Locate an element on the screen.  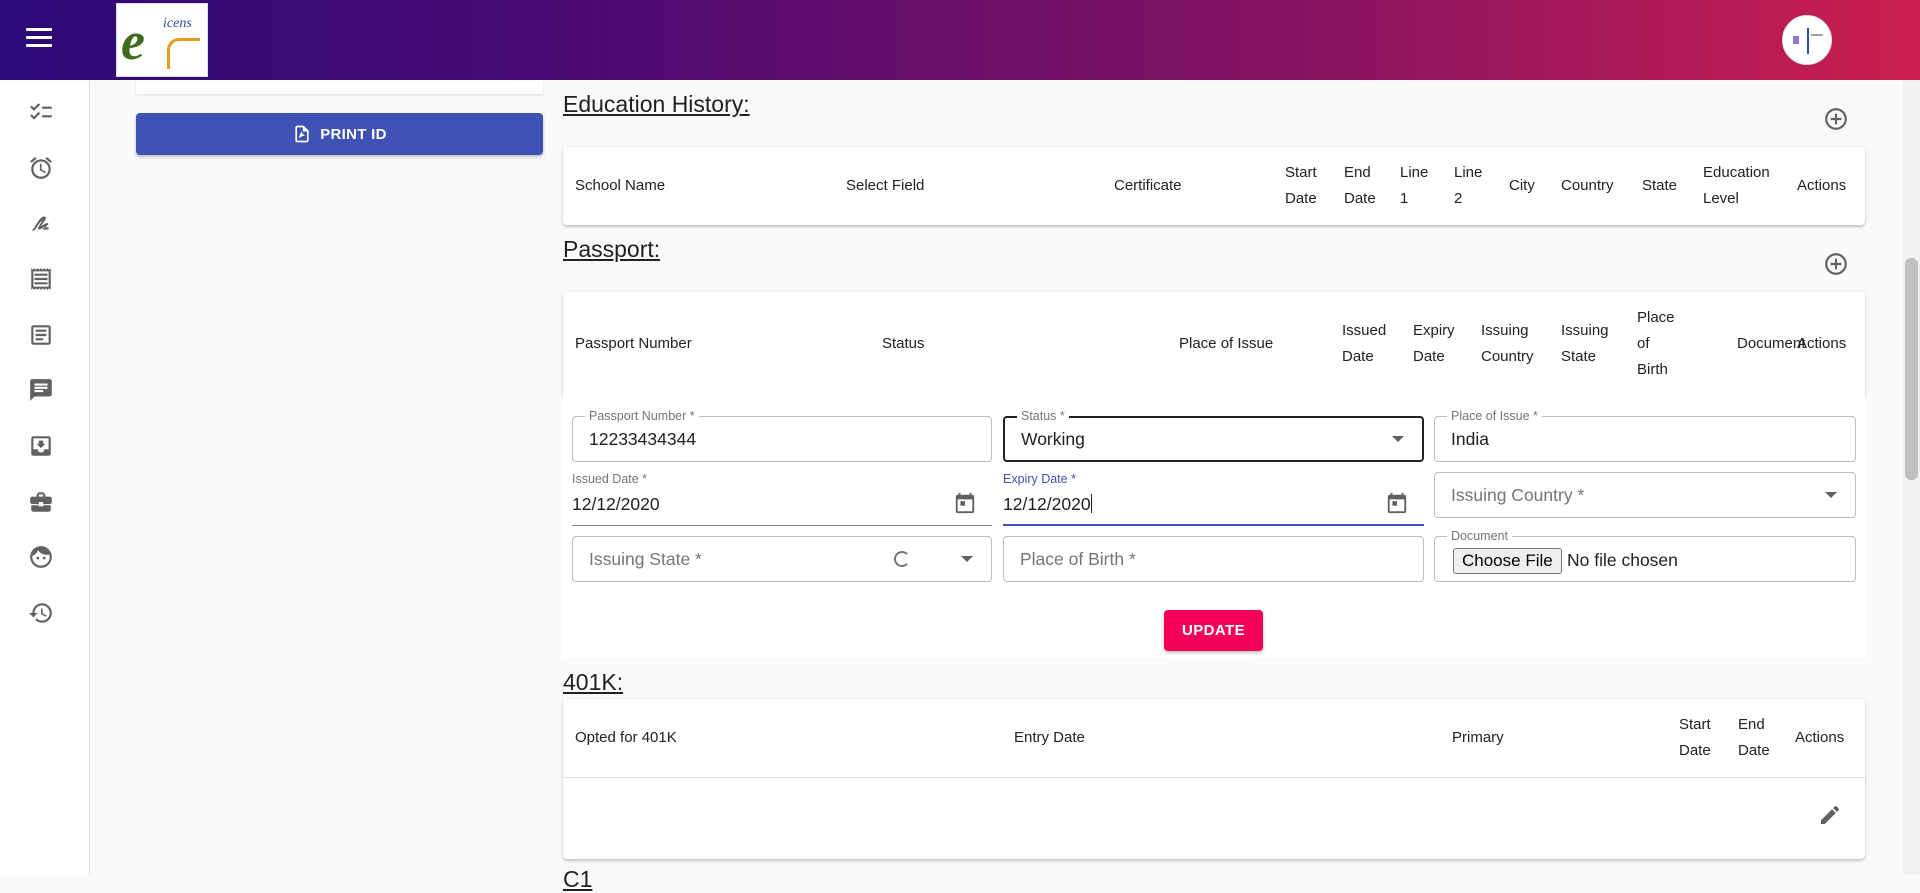
passport-number-label: Passport Number * is located at coordinates (642, 416).